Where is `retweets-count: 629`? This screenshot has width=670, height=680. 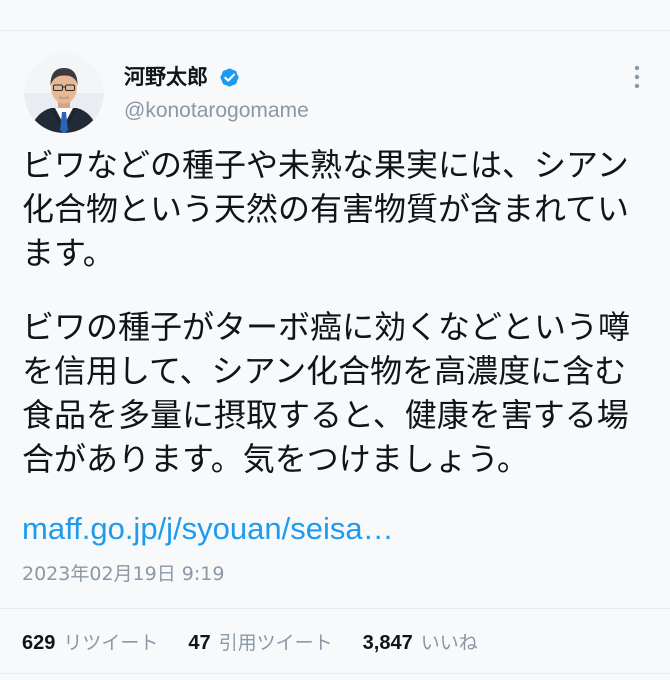 retweets-count: 629 is located at coordinates (39, 642).